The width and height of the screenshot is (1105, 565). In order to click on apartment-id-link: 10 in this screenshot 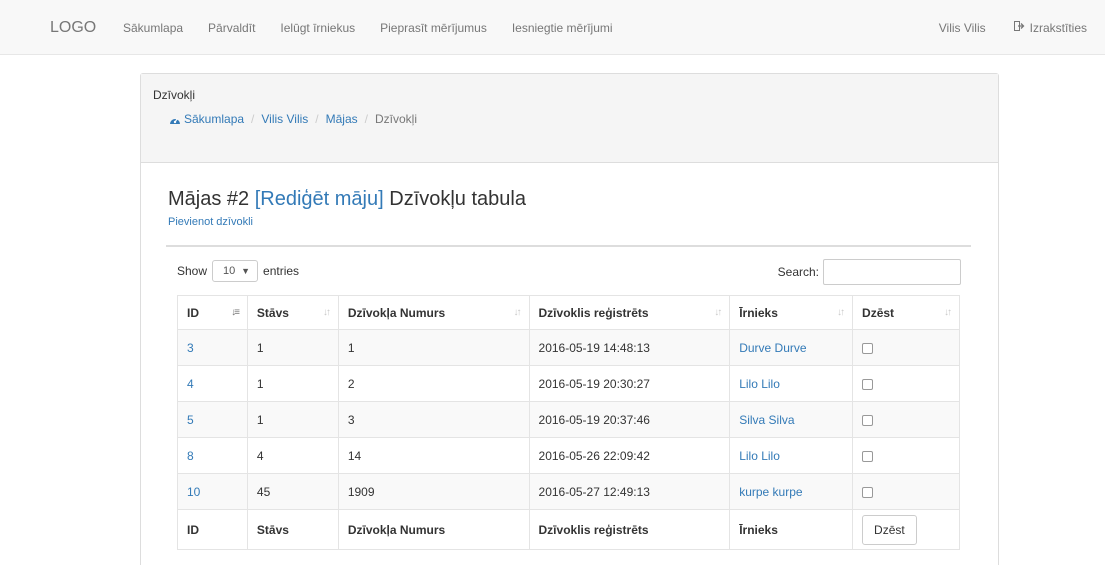, I will do `click(193, 492)`.